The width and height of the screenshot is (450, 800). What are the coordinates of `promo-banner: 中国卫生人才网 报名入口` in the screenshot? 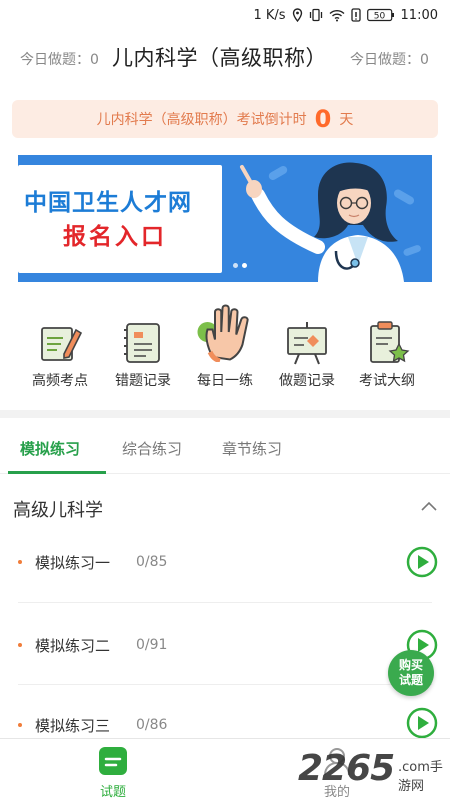 It's located at (225, 218).